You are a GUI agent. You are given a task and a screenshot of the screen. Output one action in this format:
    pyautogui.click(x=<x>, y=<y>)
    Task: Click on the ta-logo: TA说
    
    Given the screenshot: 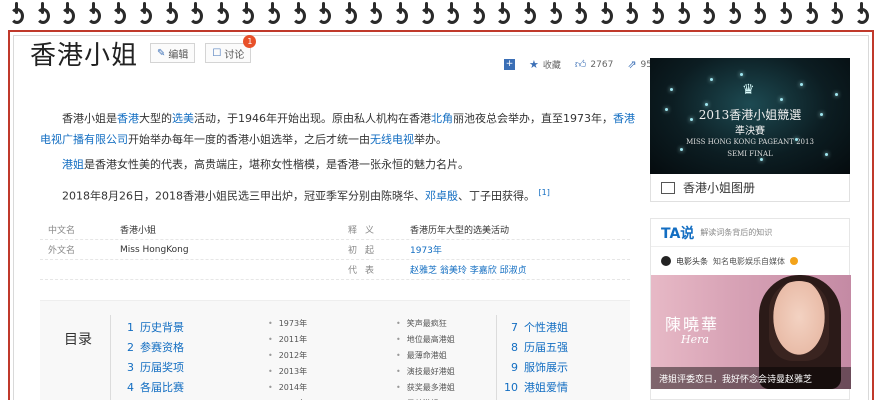 What is the action you would take?
    pyautogui.click(x=678, y=233)
    